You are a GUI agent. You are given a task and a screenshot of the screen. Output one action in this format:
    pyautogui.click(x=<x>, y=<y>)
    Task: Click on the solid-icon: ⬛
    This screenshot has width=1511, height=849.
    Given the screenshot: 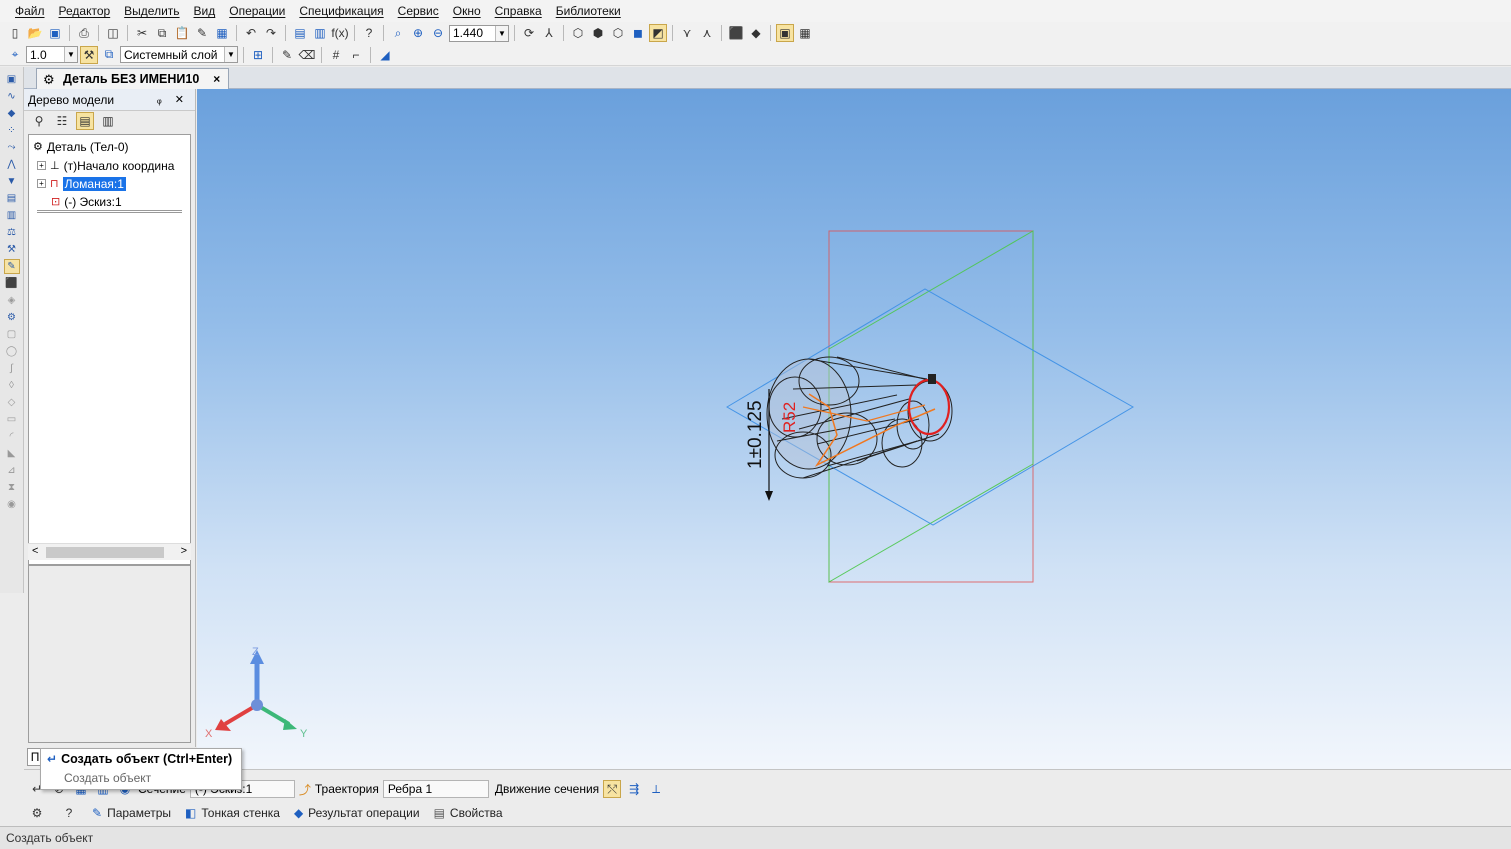 What is the action you would take?
    pyautogui.click(x=12, y=283)
    